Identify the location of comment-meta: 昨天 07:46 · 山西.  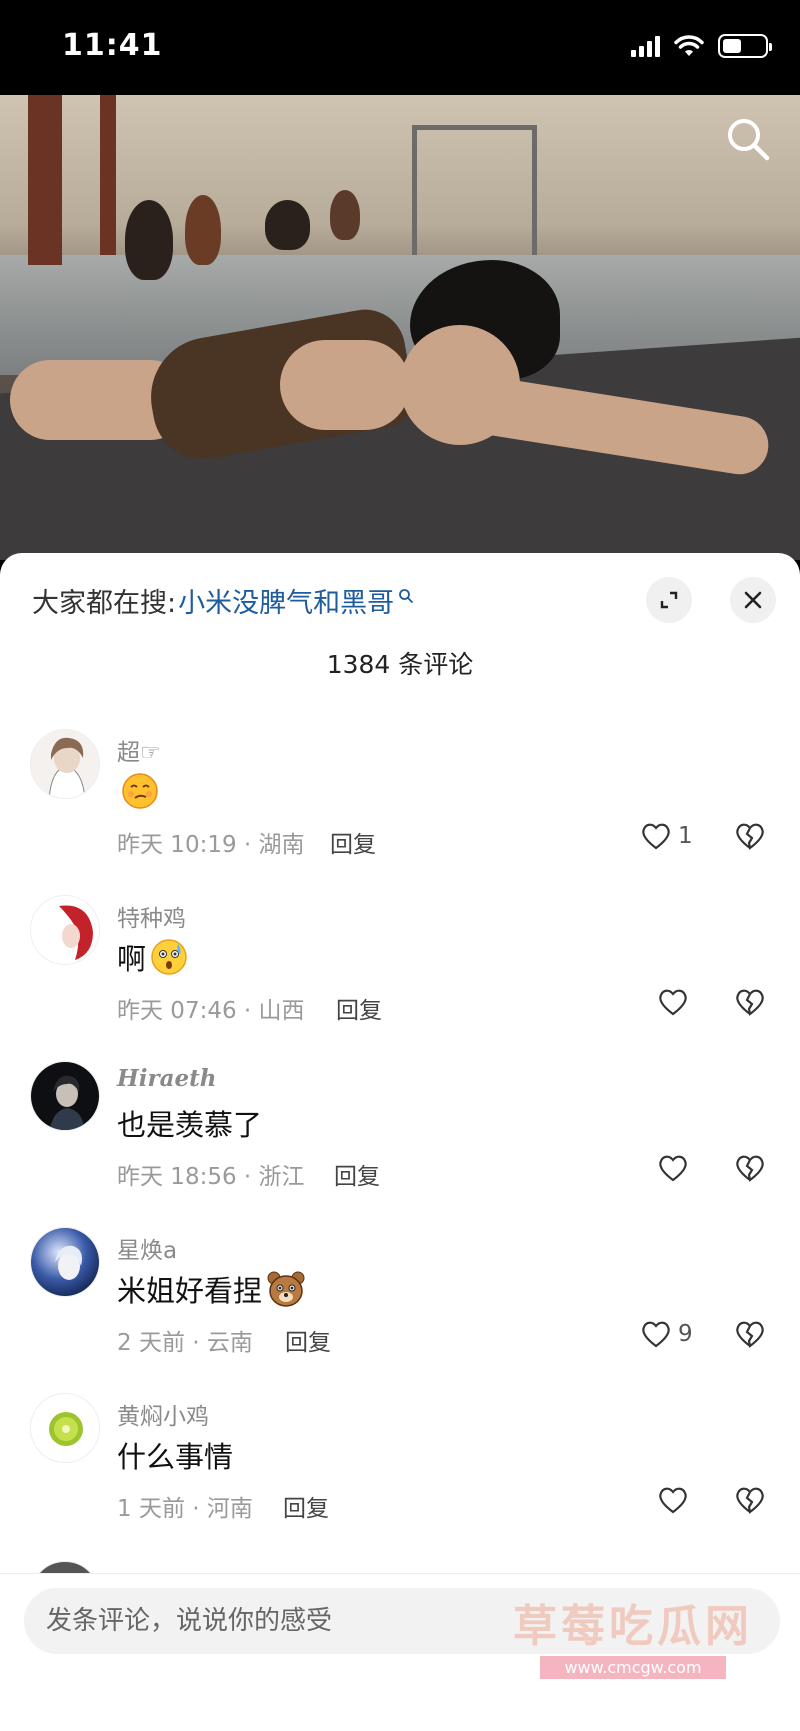
(211, 1011).